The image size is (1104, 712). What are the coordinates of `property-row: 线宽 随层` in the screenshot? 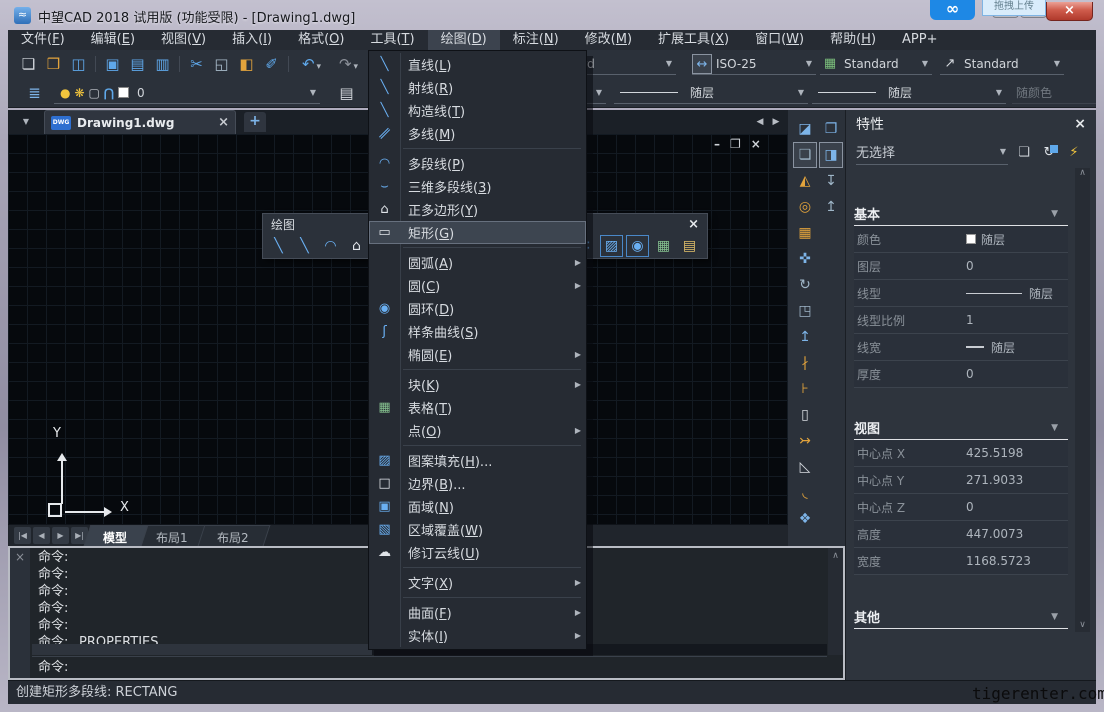 It's located at (961, 347).